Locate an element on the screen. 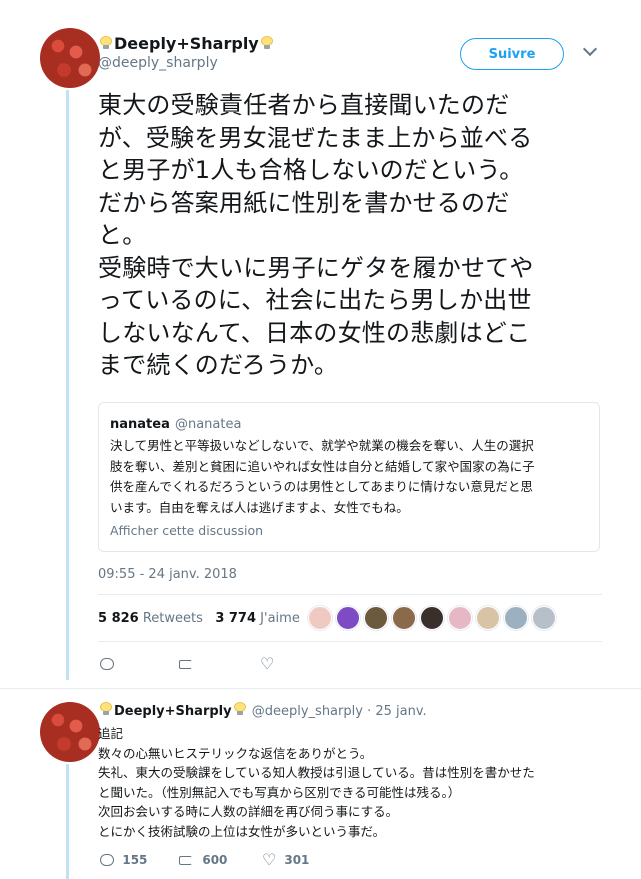 This screenshot has width=641, height=879. author-header: Deeply+Sharply @deeply_sharply is located at coordinates (186, 52).